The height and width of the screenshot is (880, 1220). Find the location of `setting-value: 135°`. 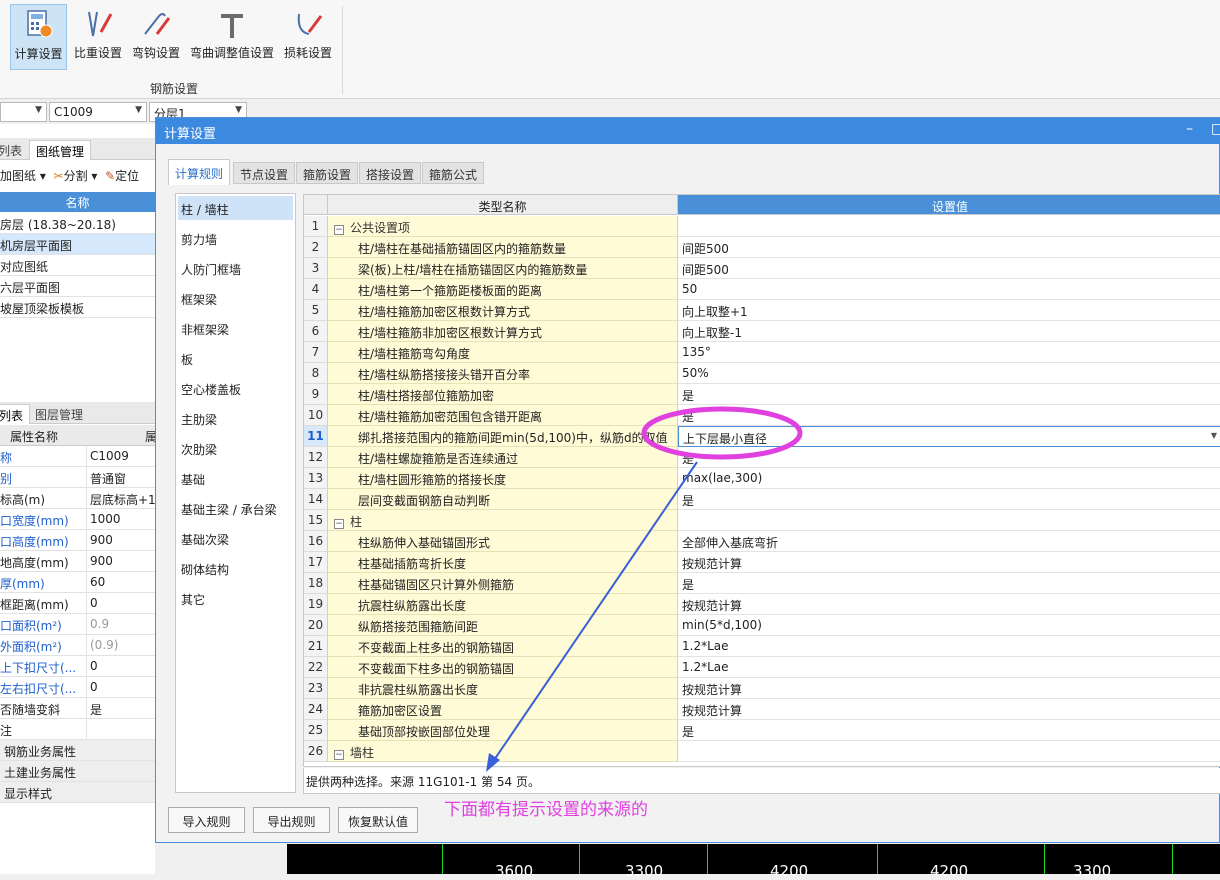

setting-value: 135° is located at coordinates (949, 352).